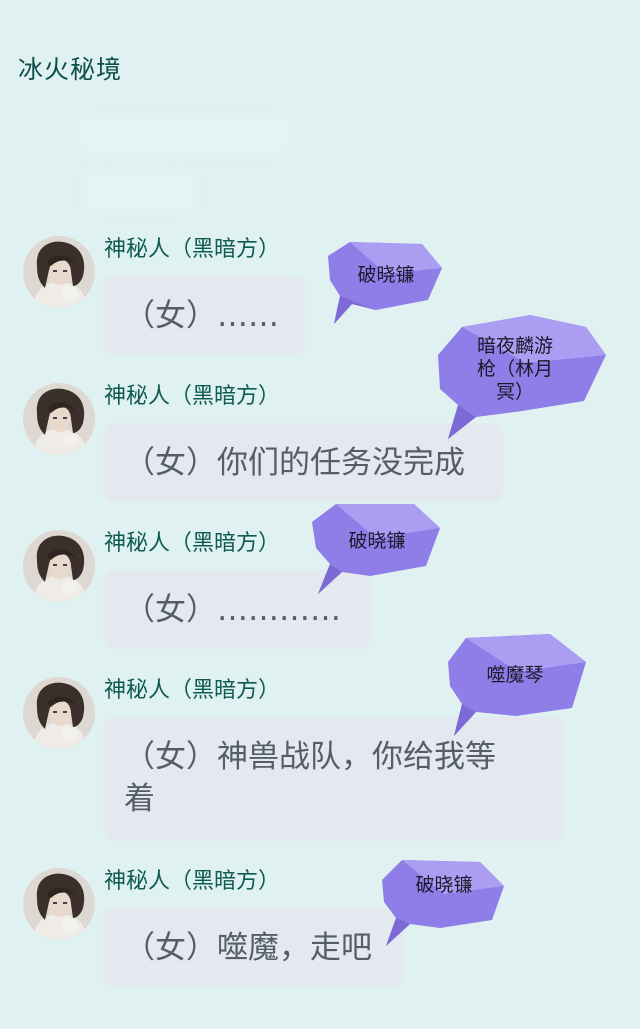  I want to click on speech-tag-icon, so click(443, 903).